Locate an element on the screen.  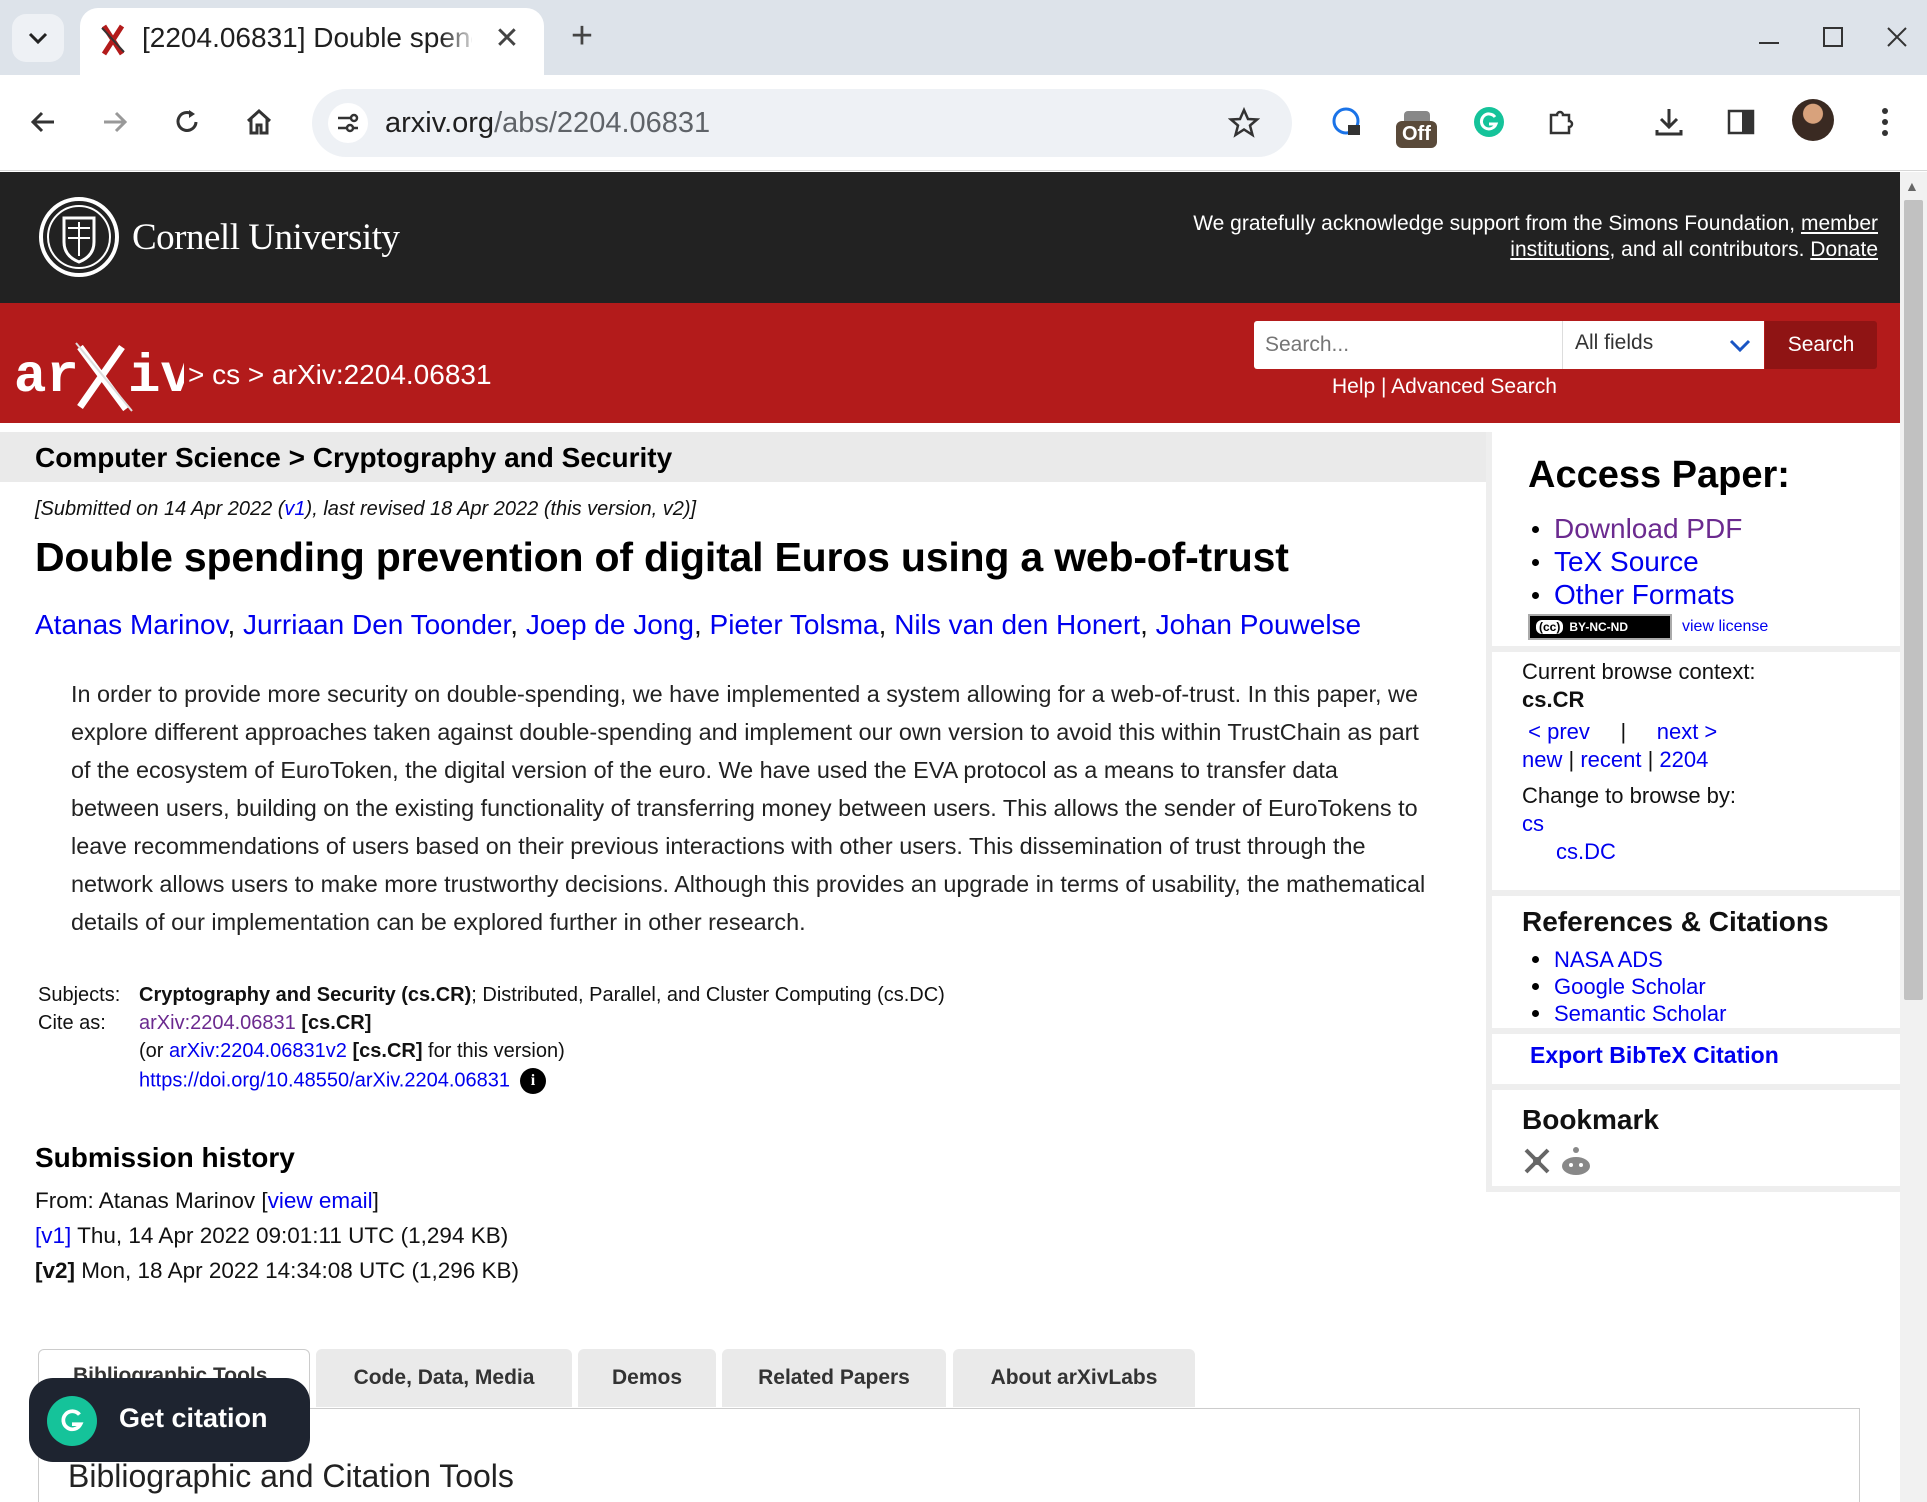
browse-csdc-link: cs.DC is located at coordinates (1586, 851).